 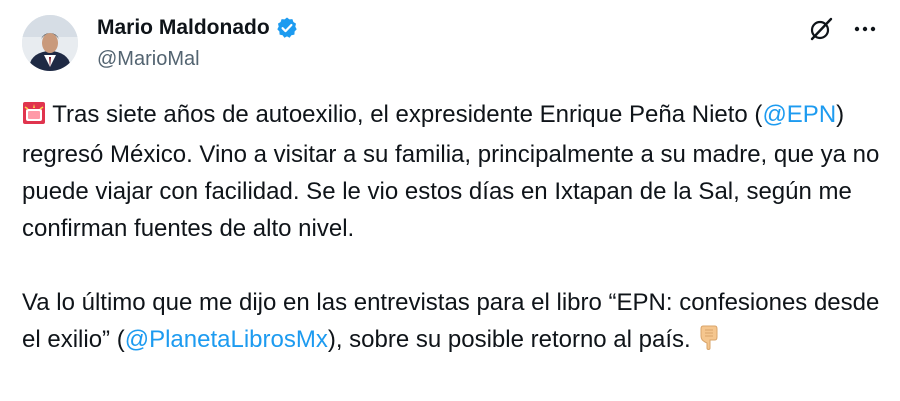 I want to click on police-light-emoji, so click(x=34, y=117).